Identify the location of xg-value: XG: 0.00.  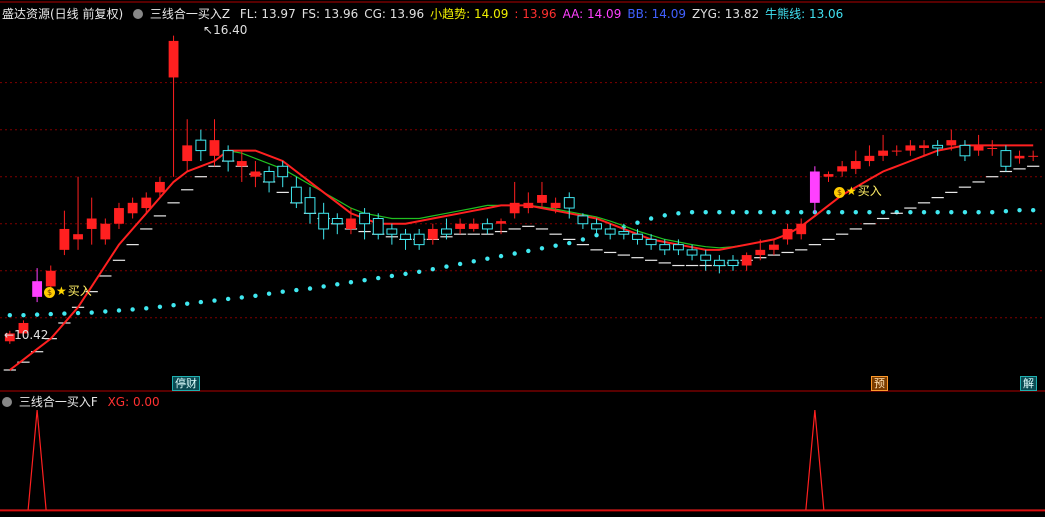
(133, 402).